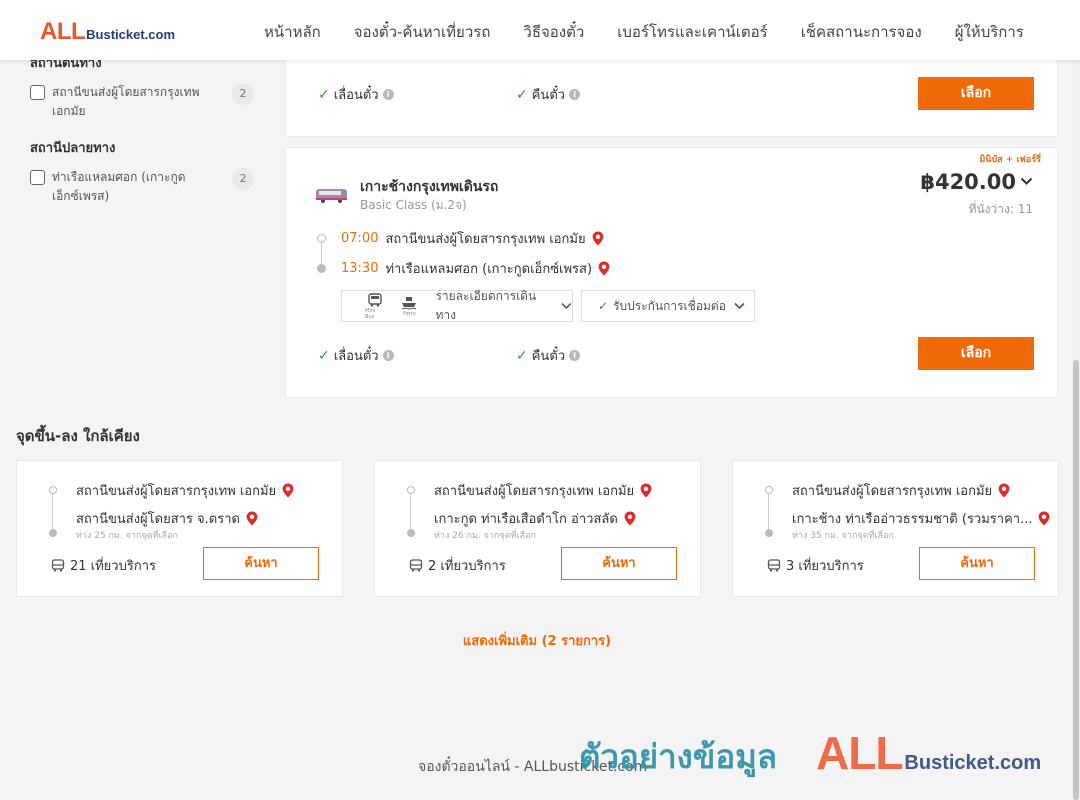 The image size is (1080, 800). Describe the element at coordinates (485, 536) in the screenshot. I see `nearby-distance: ห่าง 26 กม. จากจุดที่เลือก` at that location.